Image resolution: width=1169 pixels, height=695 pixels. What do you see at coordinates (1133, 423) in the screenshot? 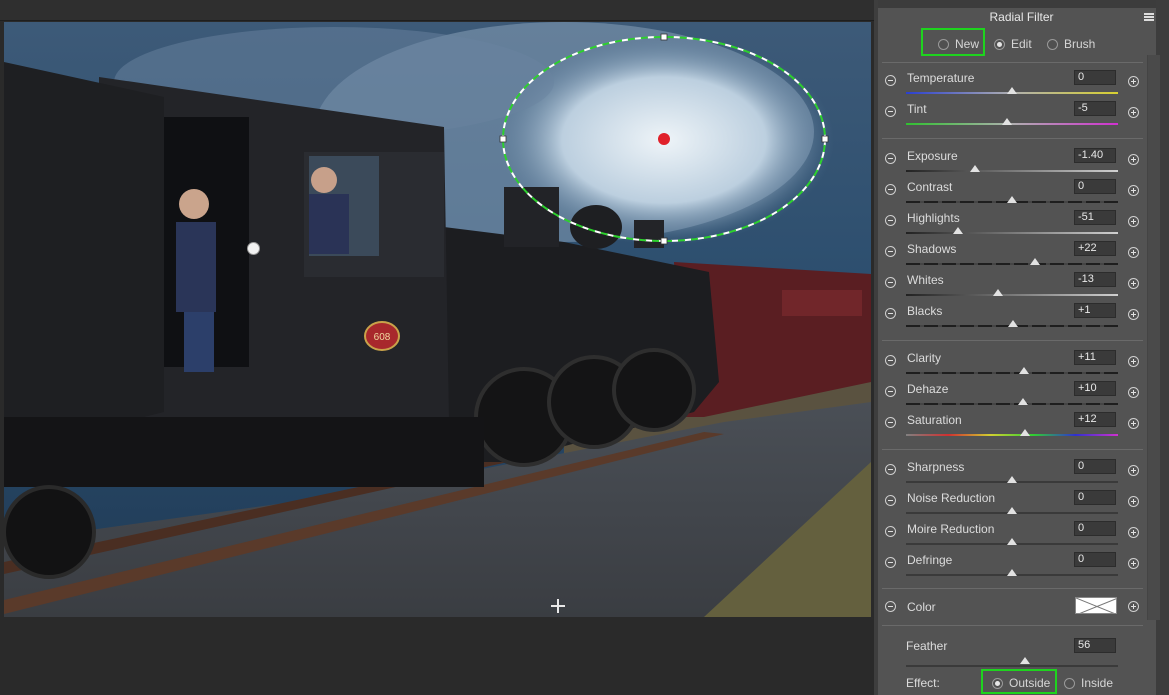
I see `saturation-plus-icon` at bounding box center [1133, 423].